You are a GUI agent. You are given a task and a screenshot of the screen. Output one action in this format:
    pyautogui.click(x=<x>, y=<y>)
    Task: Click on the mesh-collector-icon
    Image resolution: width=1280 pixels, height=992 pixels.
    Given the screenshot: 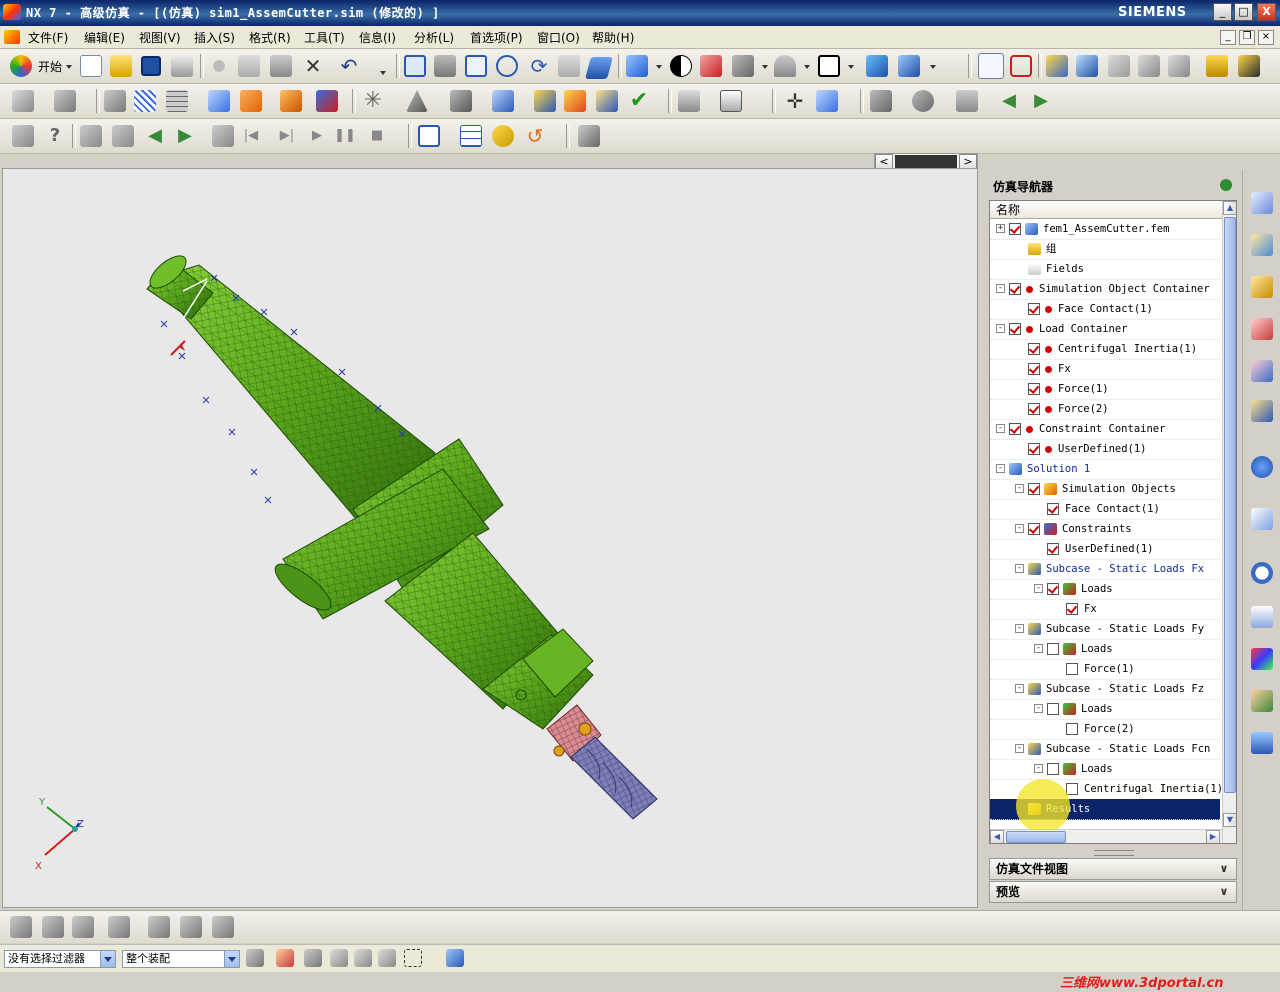 What is the action you would take?
    pyautogui.click(x=219, y=101)
    